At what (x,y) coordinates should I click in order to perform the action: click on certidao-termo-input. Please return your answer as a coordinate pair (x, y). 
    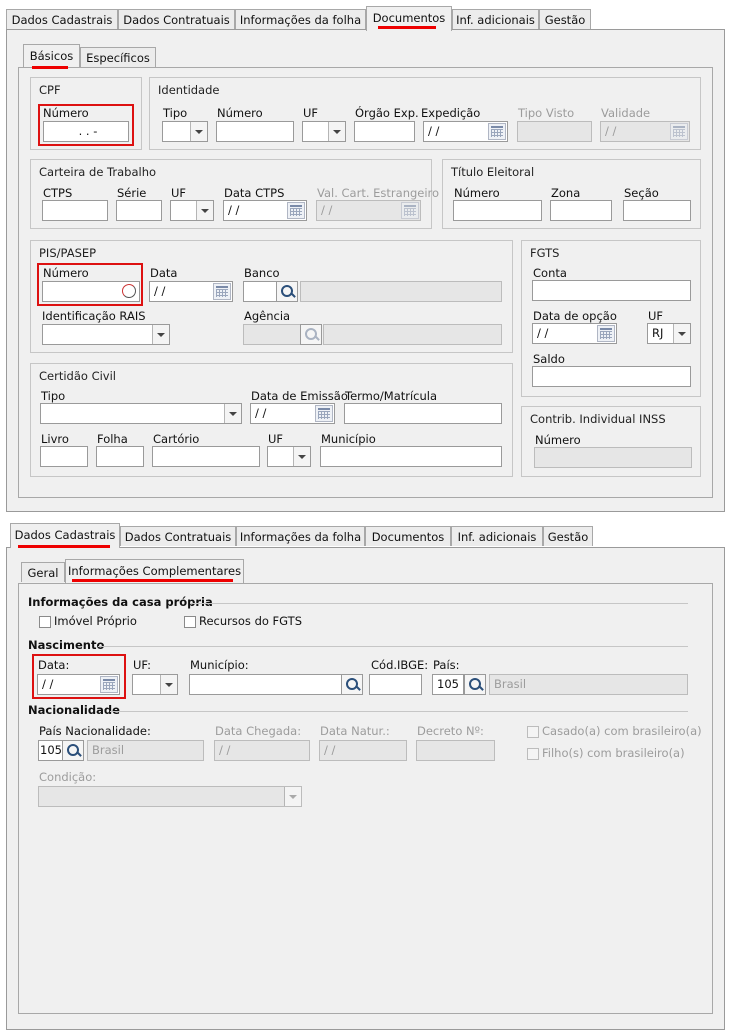
    Looking at the image, I should click on (423, 413).